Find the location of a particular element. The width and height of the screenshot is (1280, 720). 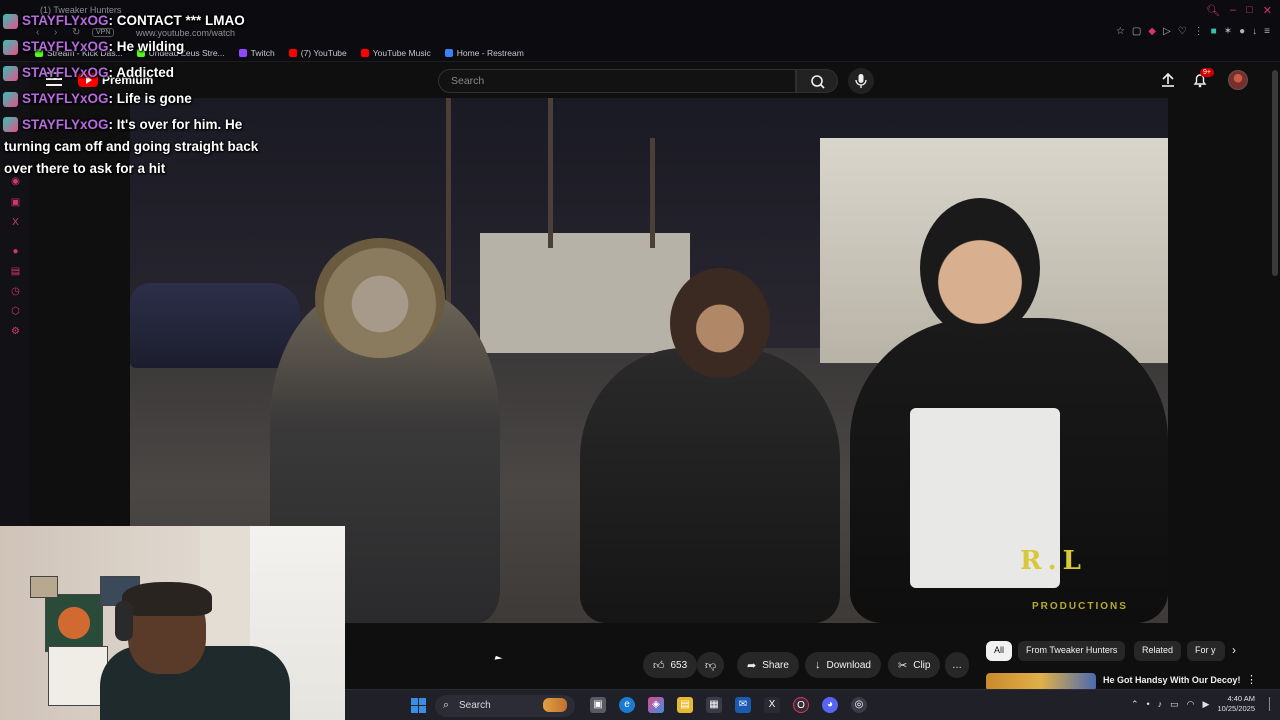

download-button: ↓ Download is located at coordinates (843, 665).